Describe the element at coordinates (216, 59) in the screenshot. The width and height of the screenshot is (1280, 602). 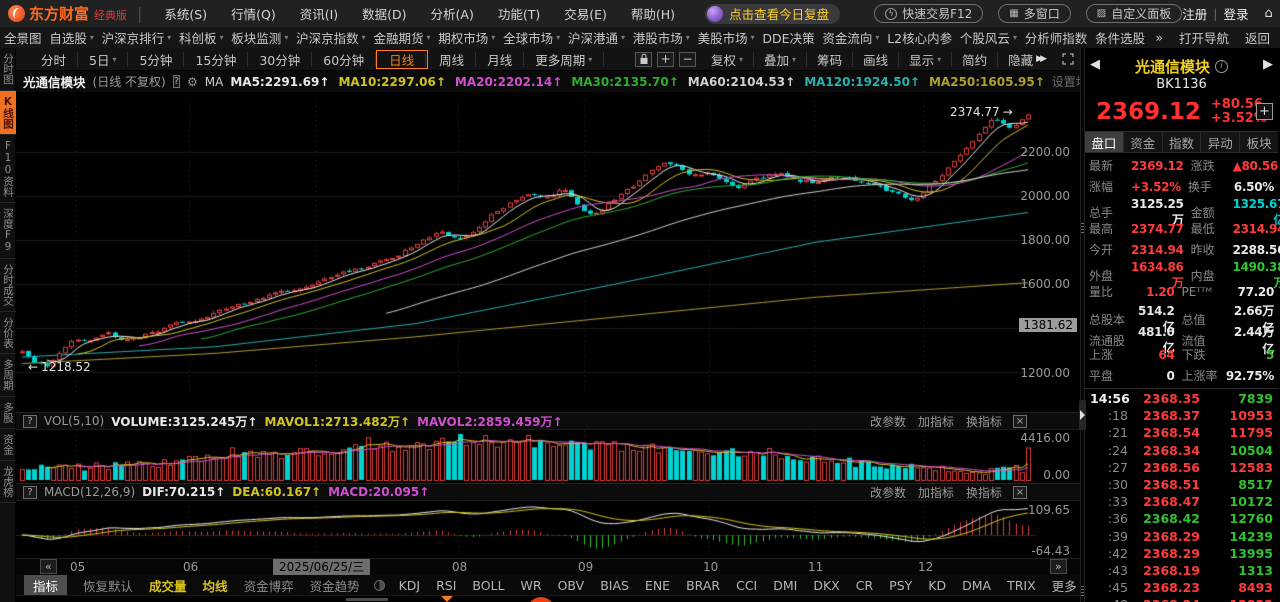
I see `period-15分钟: 15分钟` at that location.